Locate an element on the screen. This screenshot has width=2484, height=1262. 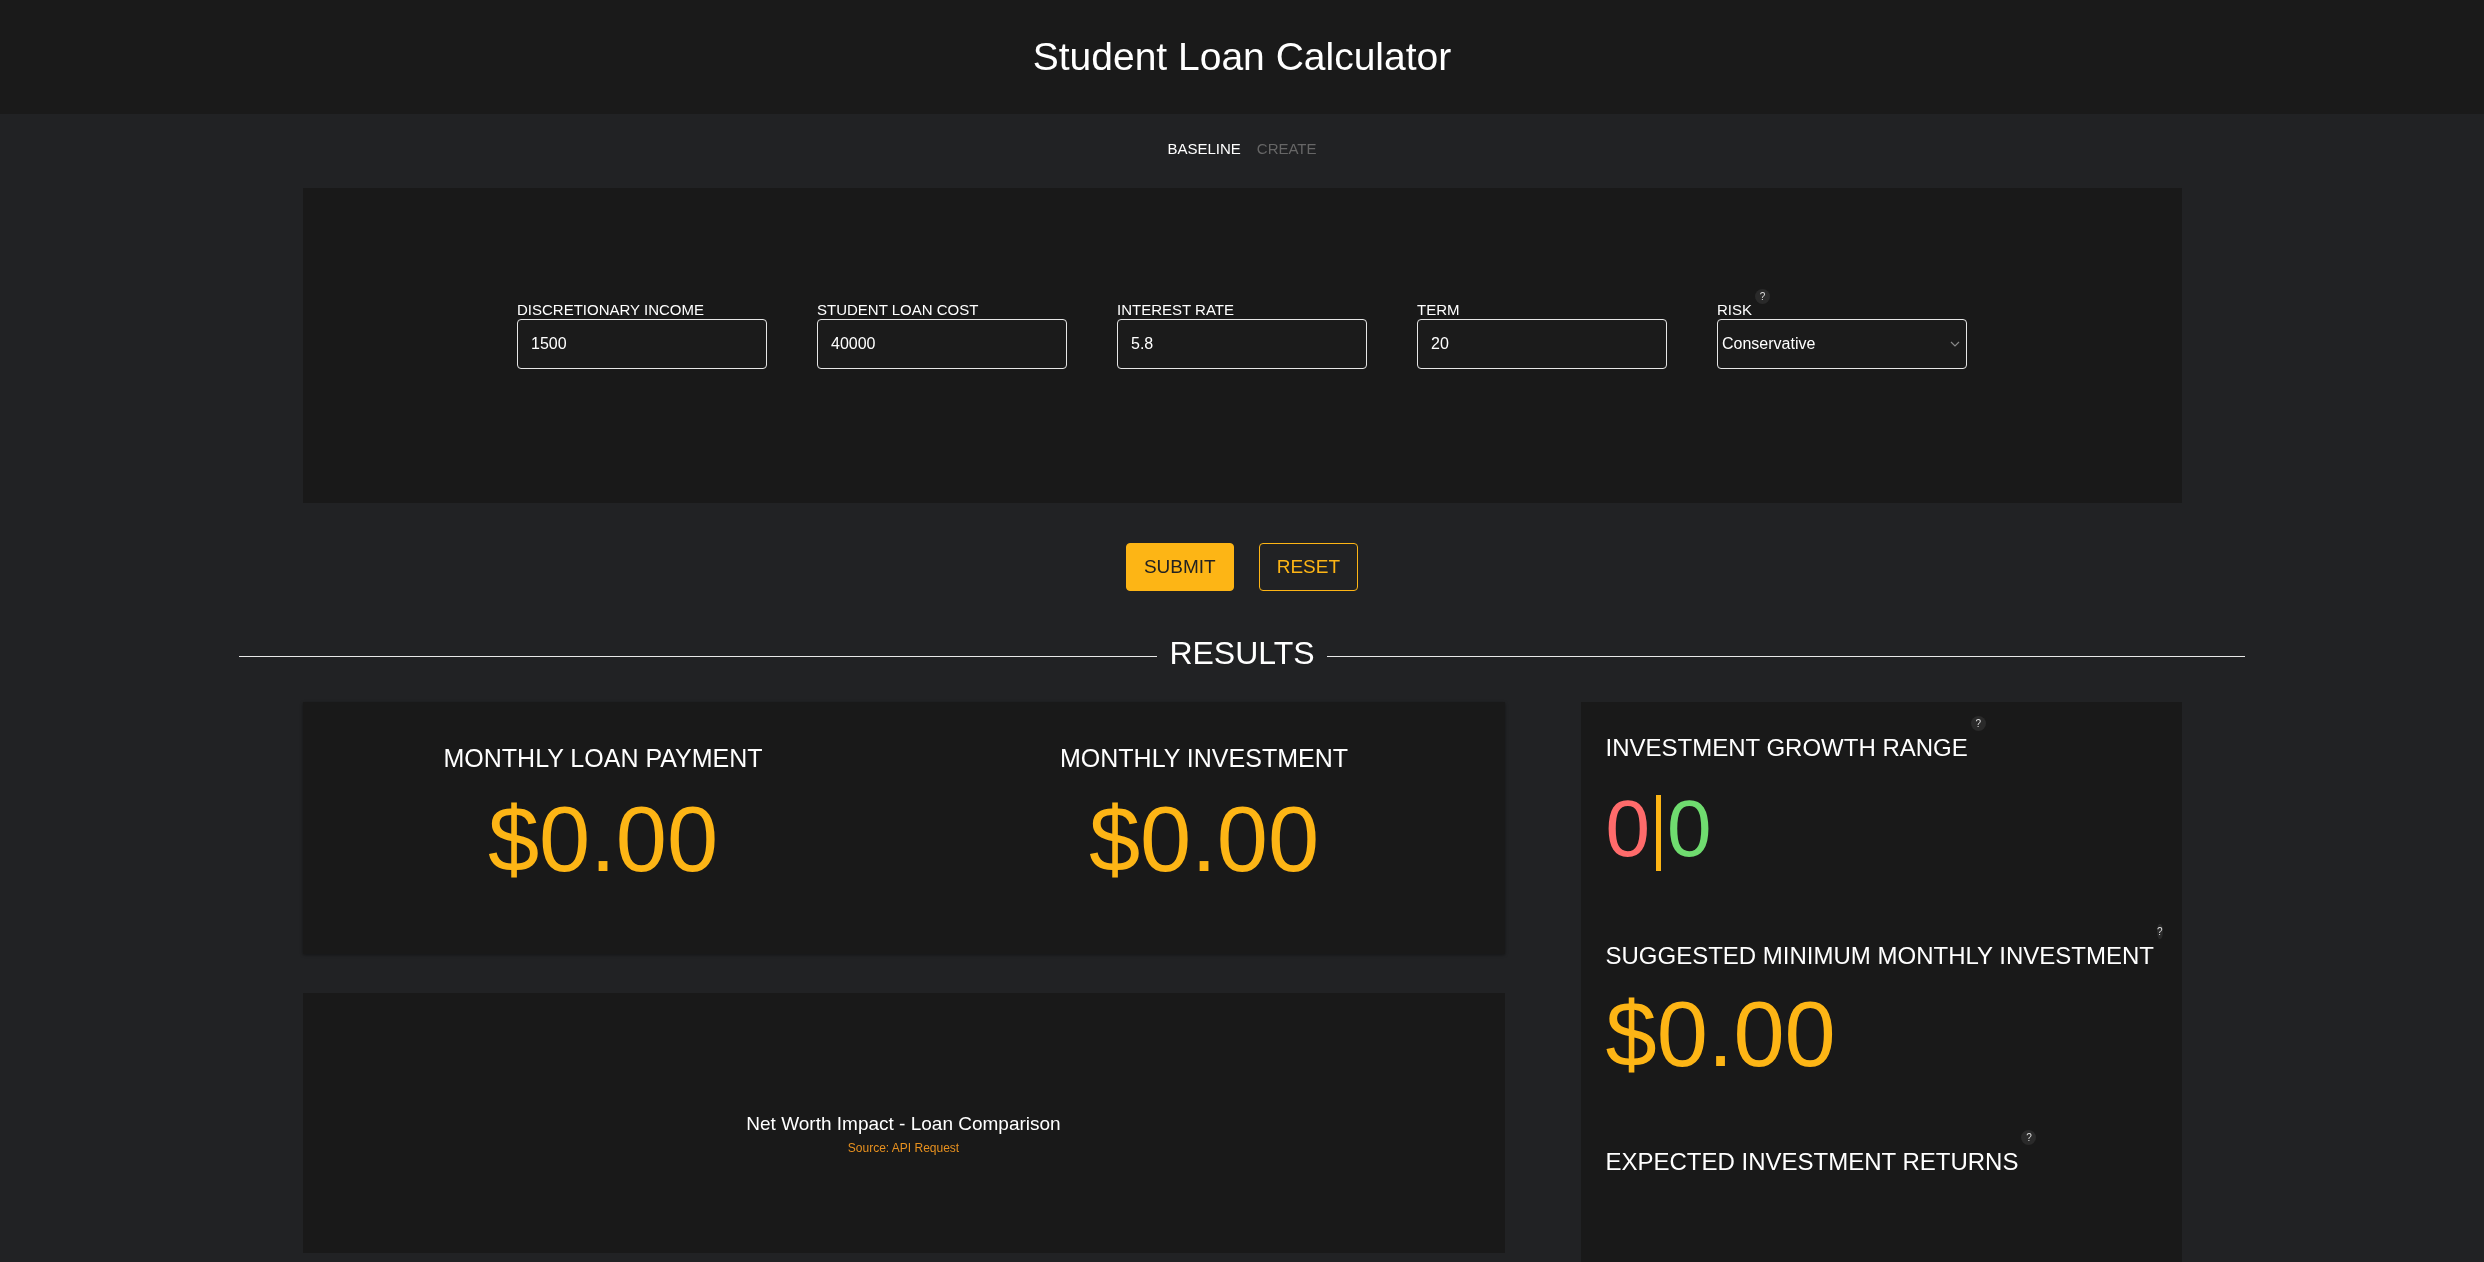
chart-source: Source: API Request is located at coordinates (903, 1148).